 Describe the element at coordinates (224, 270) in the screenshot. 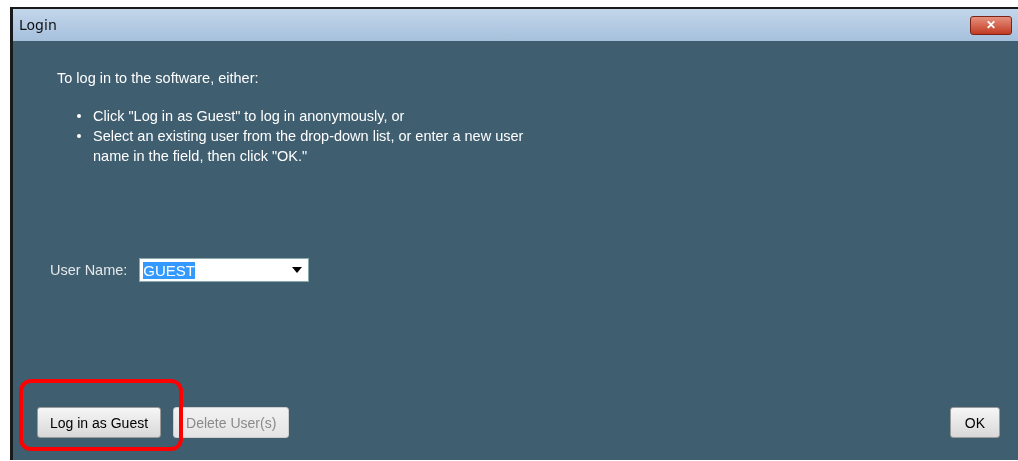

I see `user-name-combo: GUEST` at that location.